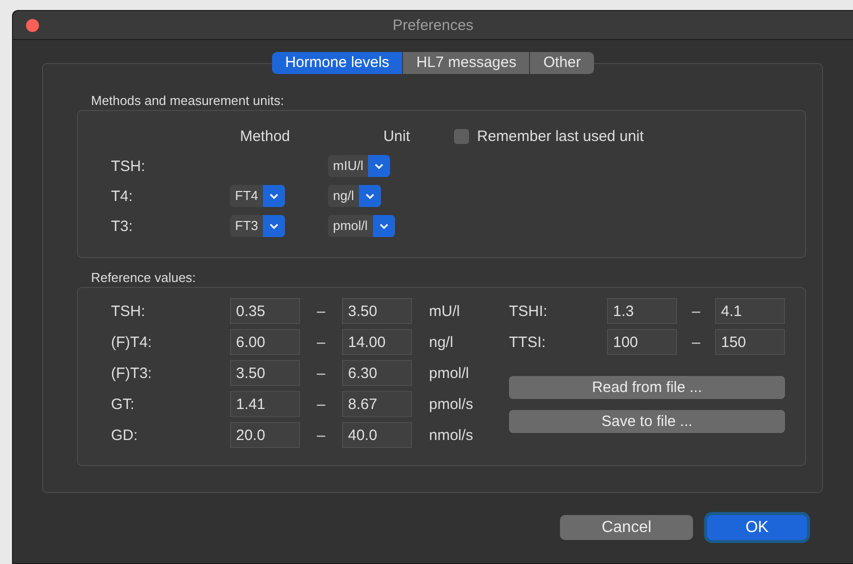 The width and height of the screenshot is (853, 564). What do you see at coordinates (528, 342) in the screenshot?
I see `row-label: TTSI:` at bounding box center [528, 342].